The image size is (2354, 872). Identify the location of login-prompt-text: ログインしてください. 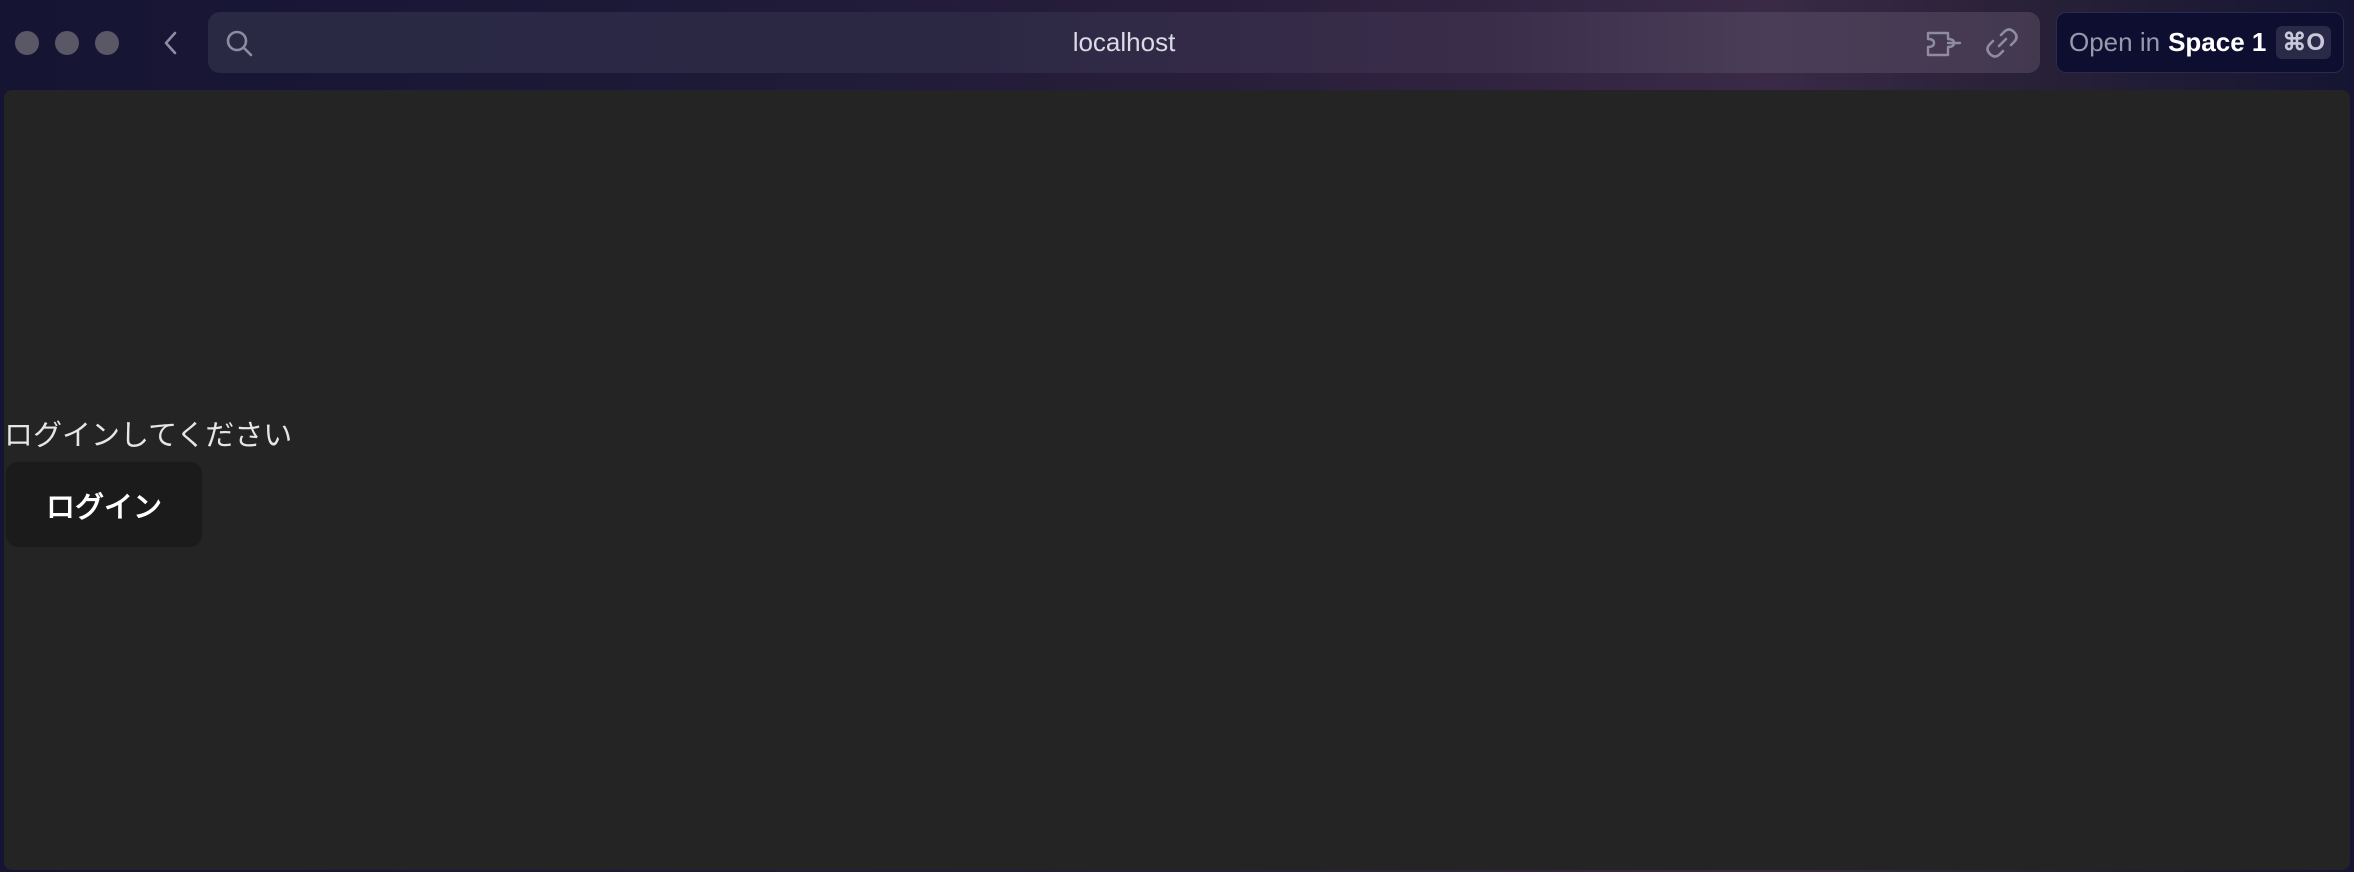
(148, 435).